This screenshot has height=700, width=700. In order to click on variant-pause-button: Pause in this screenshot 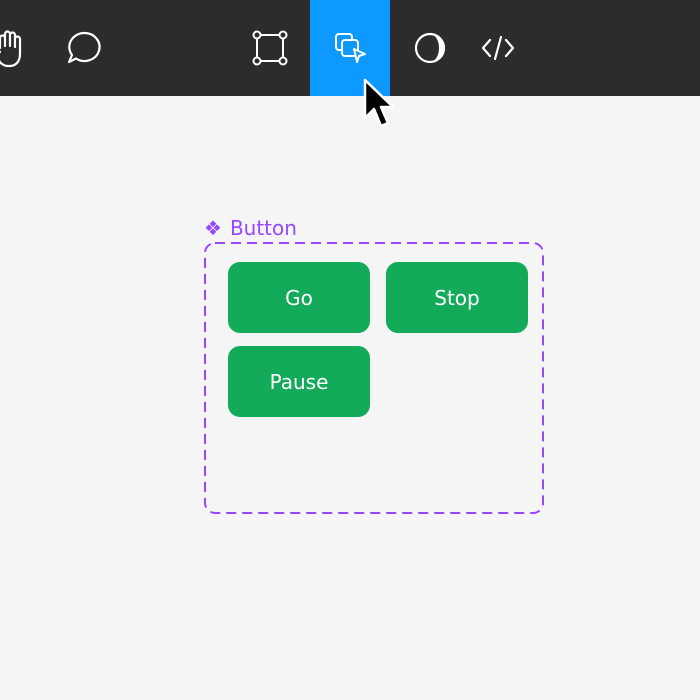, I will do `click(299, 381)`.